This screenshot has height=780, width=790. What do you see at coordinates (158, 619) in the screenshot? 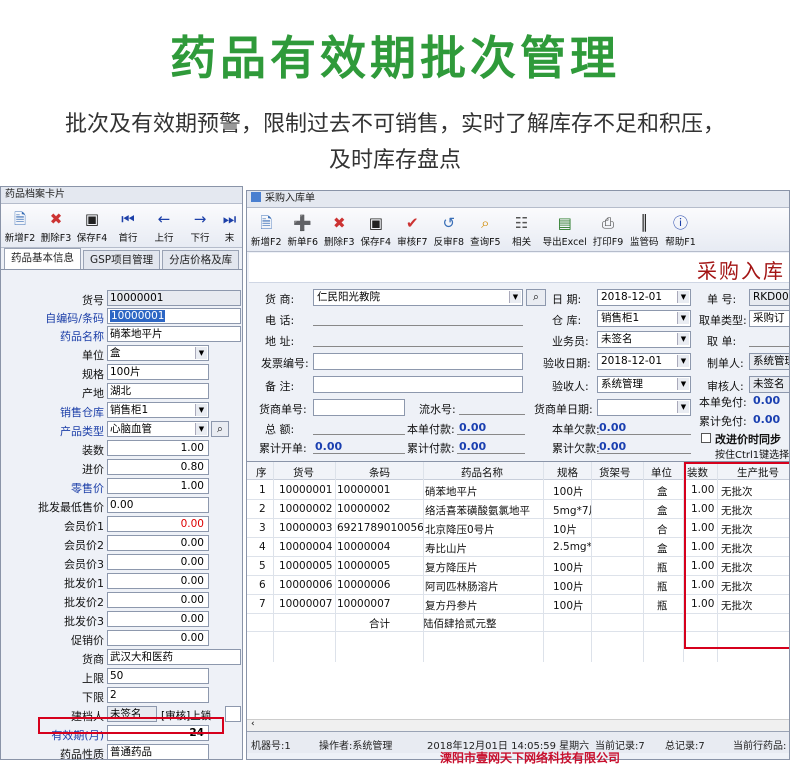
I see `wholesale3-field: 0.00` at bounding box center [158, 619].